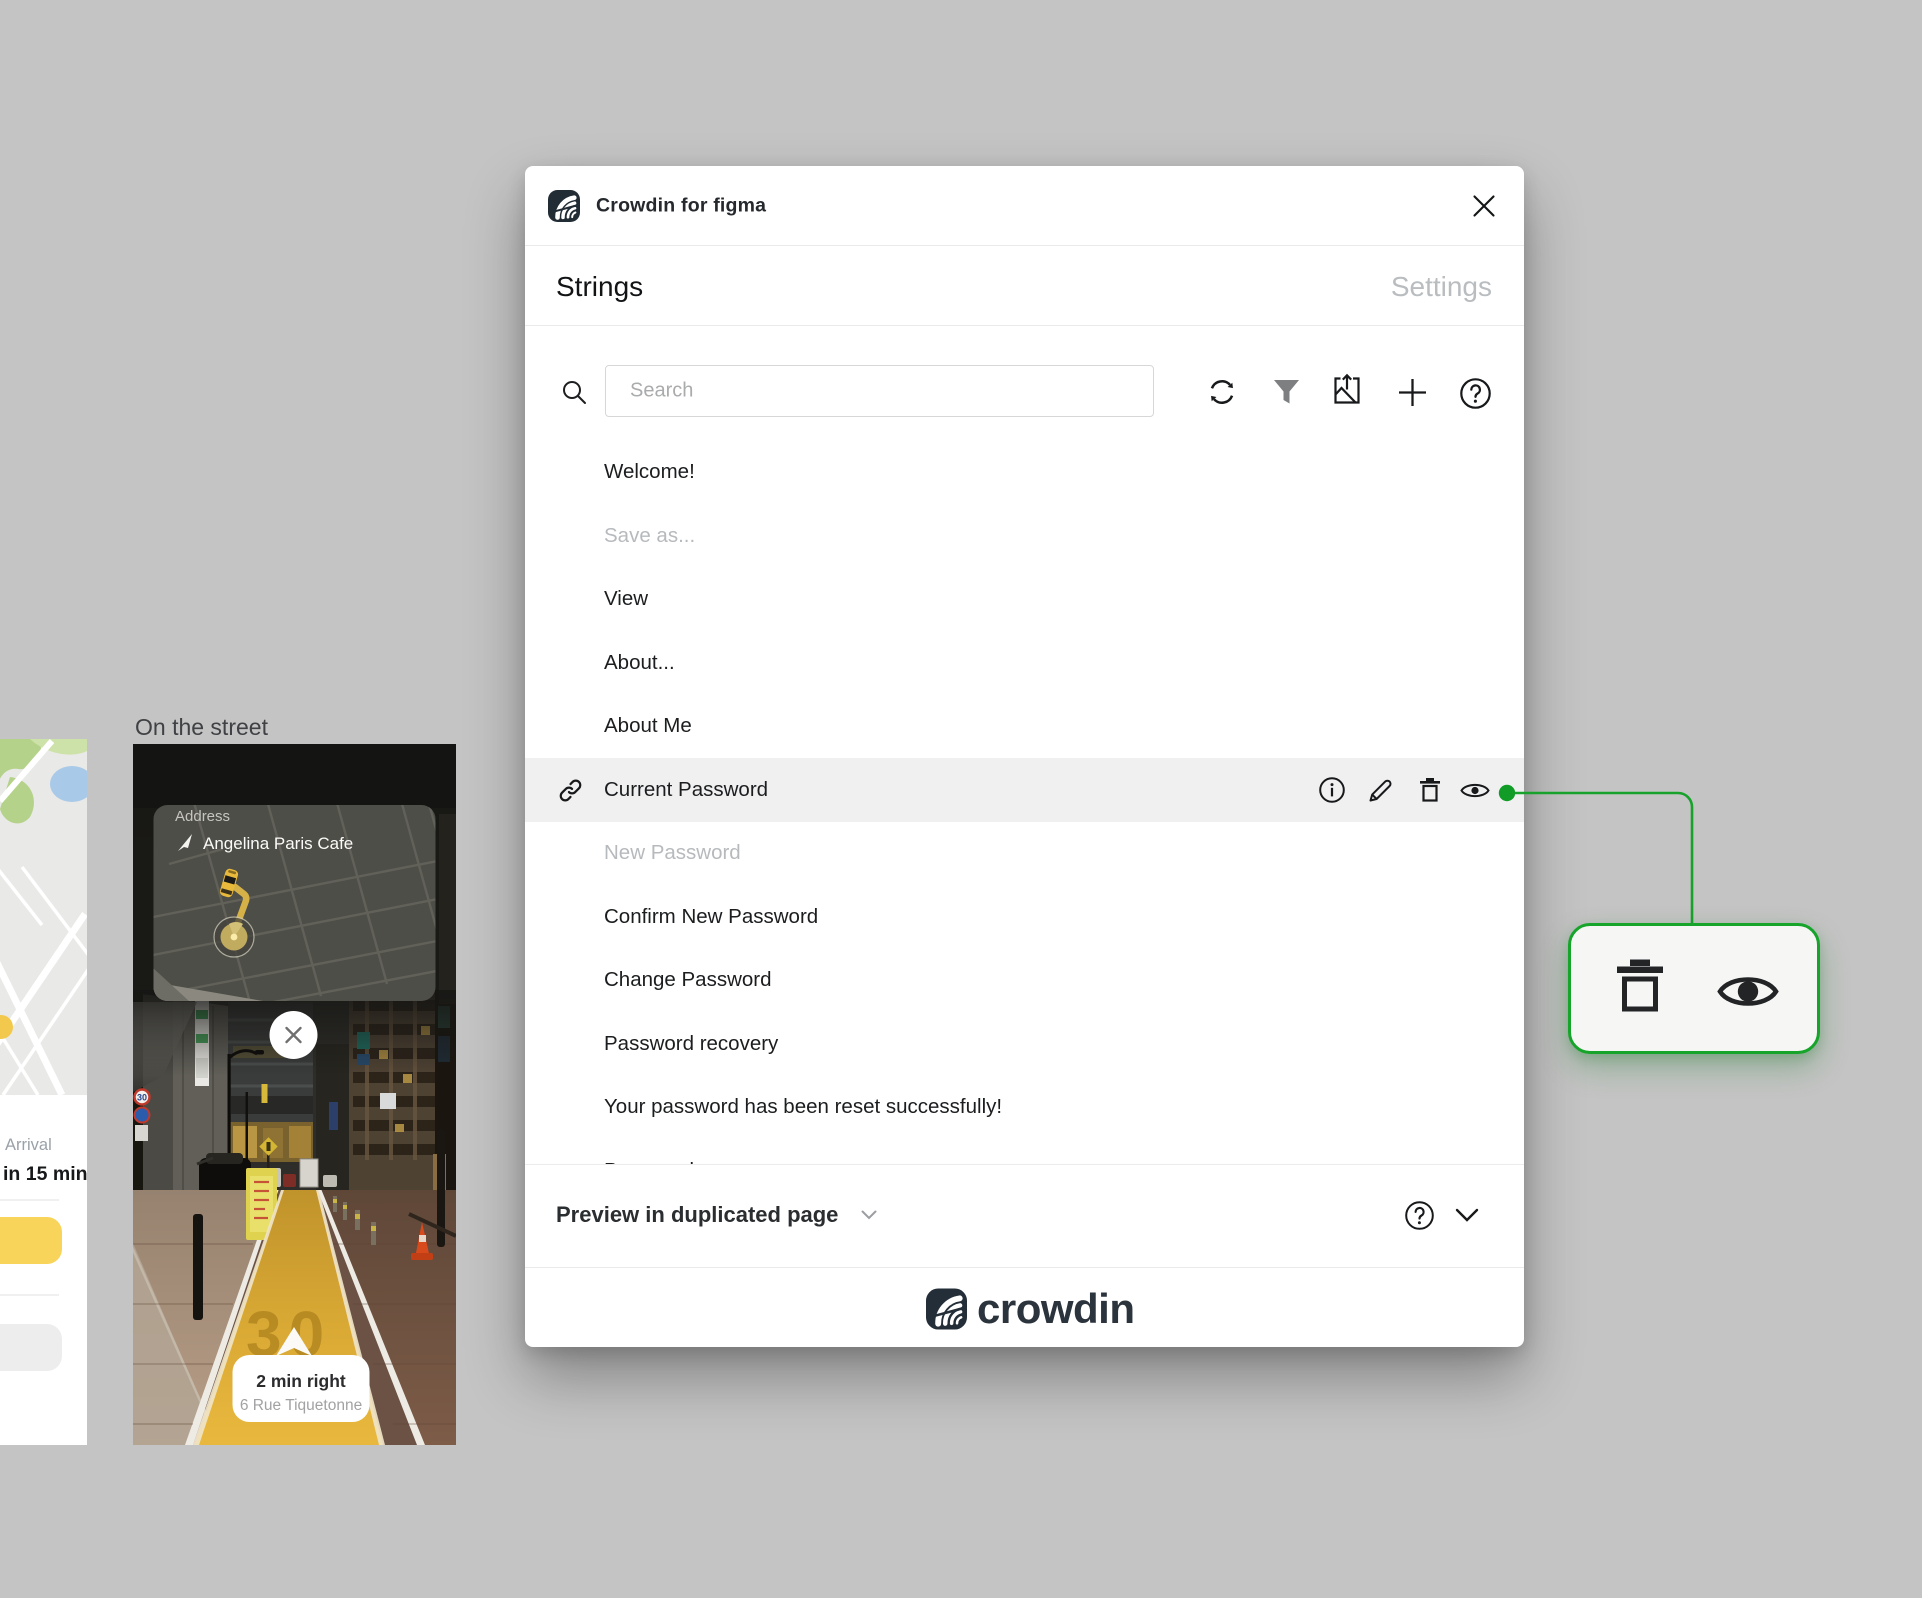 The image size is (1922, 1598). I want to click on svg-text: 2 min right, so click(301, 1381).